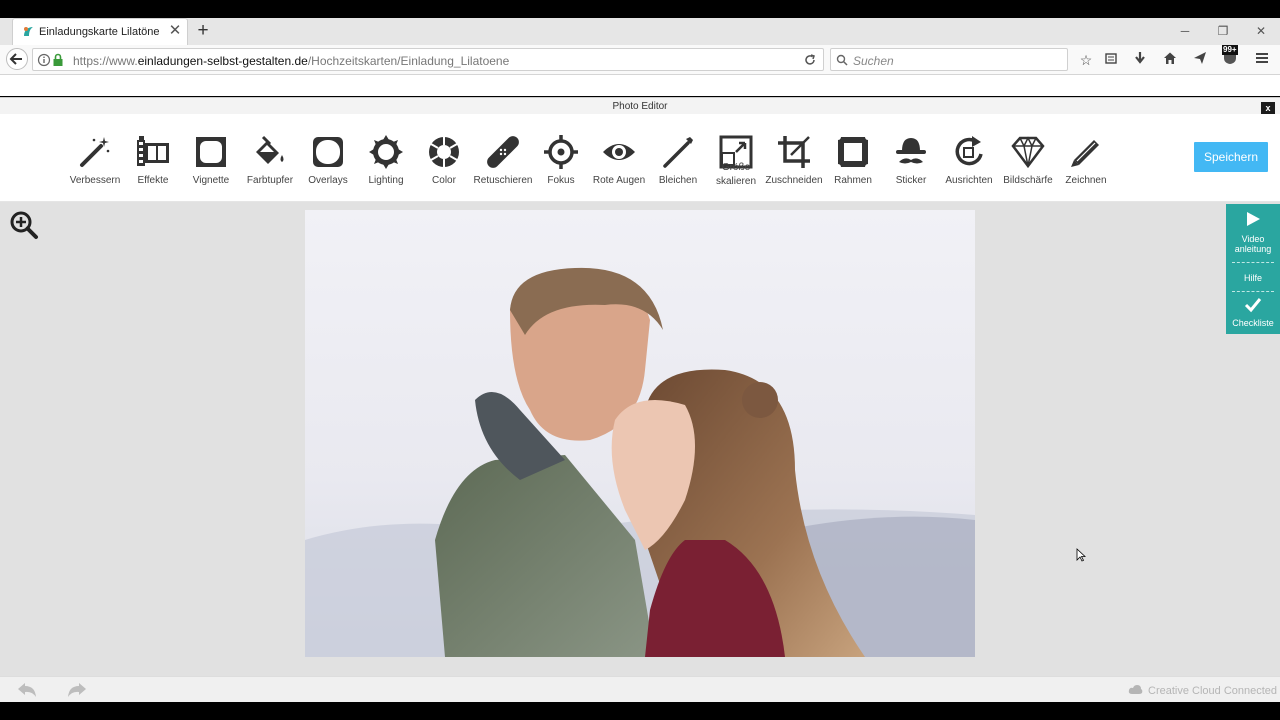  What do you see at coordinates (328, 152) in the screenshot?
I see `overlay-icon` at bounding box center [328, 152].